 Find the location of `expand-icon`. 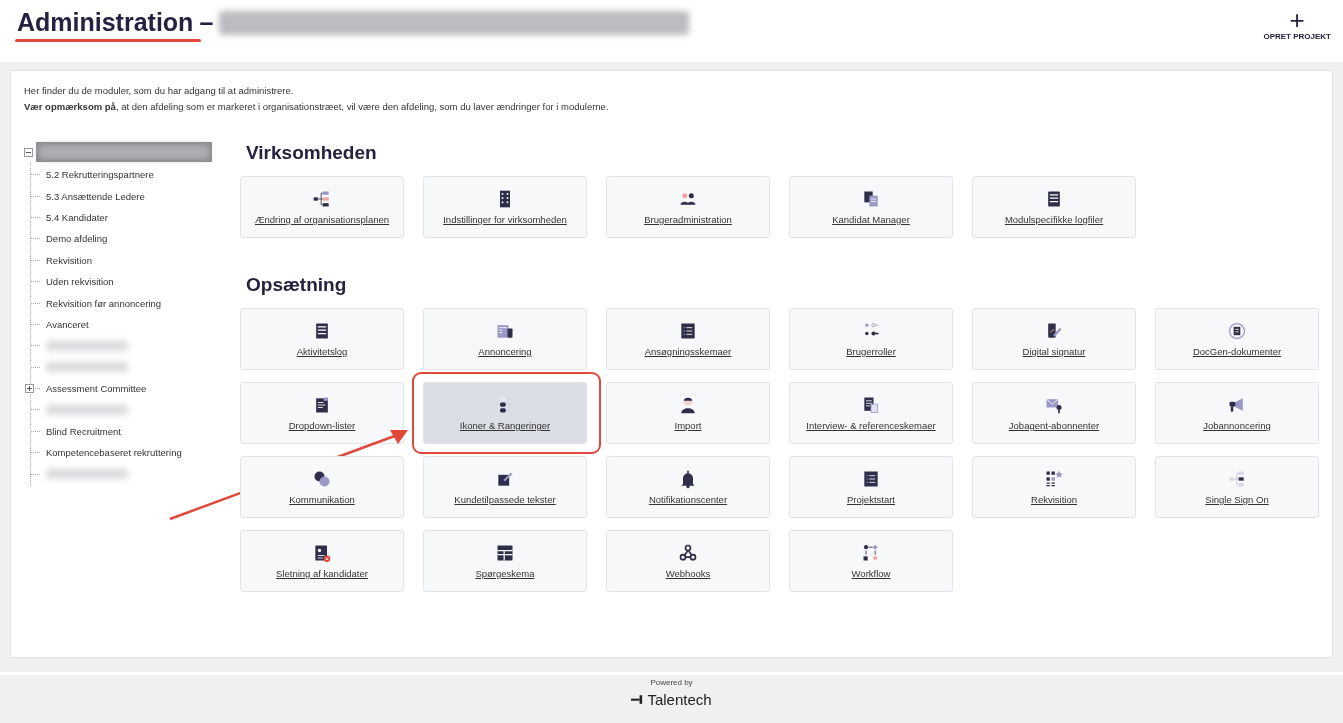

expand-icon is located at coordinates (29, 389).